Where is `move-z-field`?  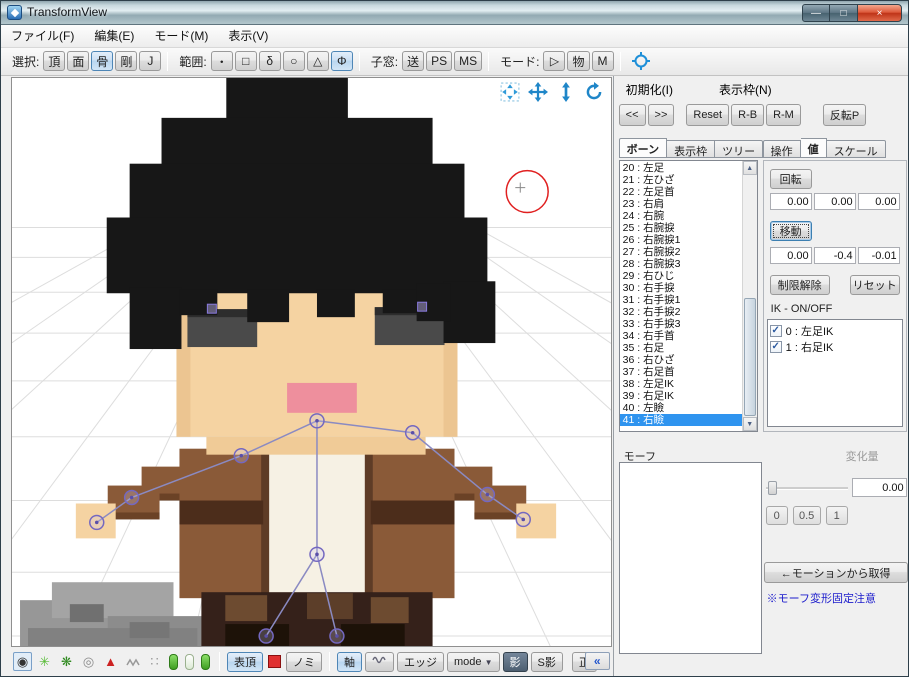
move-z-field is located at coordinates (878, 255).